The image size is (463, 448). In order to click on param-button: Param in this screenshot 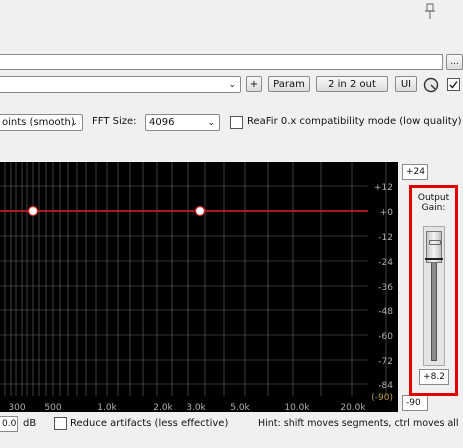, I will do `click(289, 84)`.